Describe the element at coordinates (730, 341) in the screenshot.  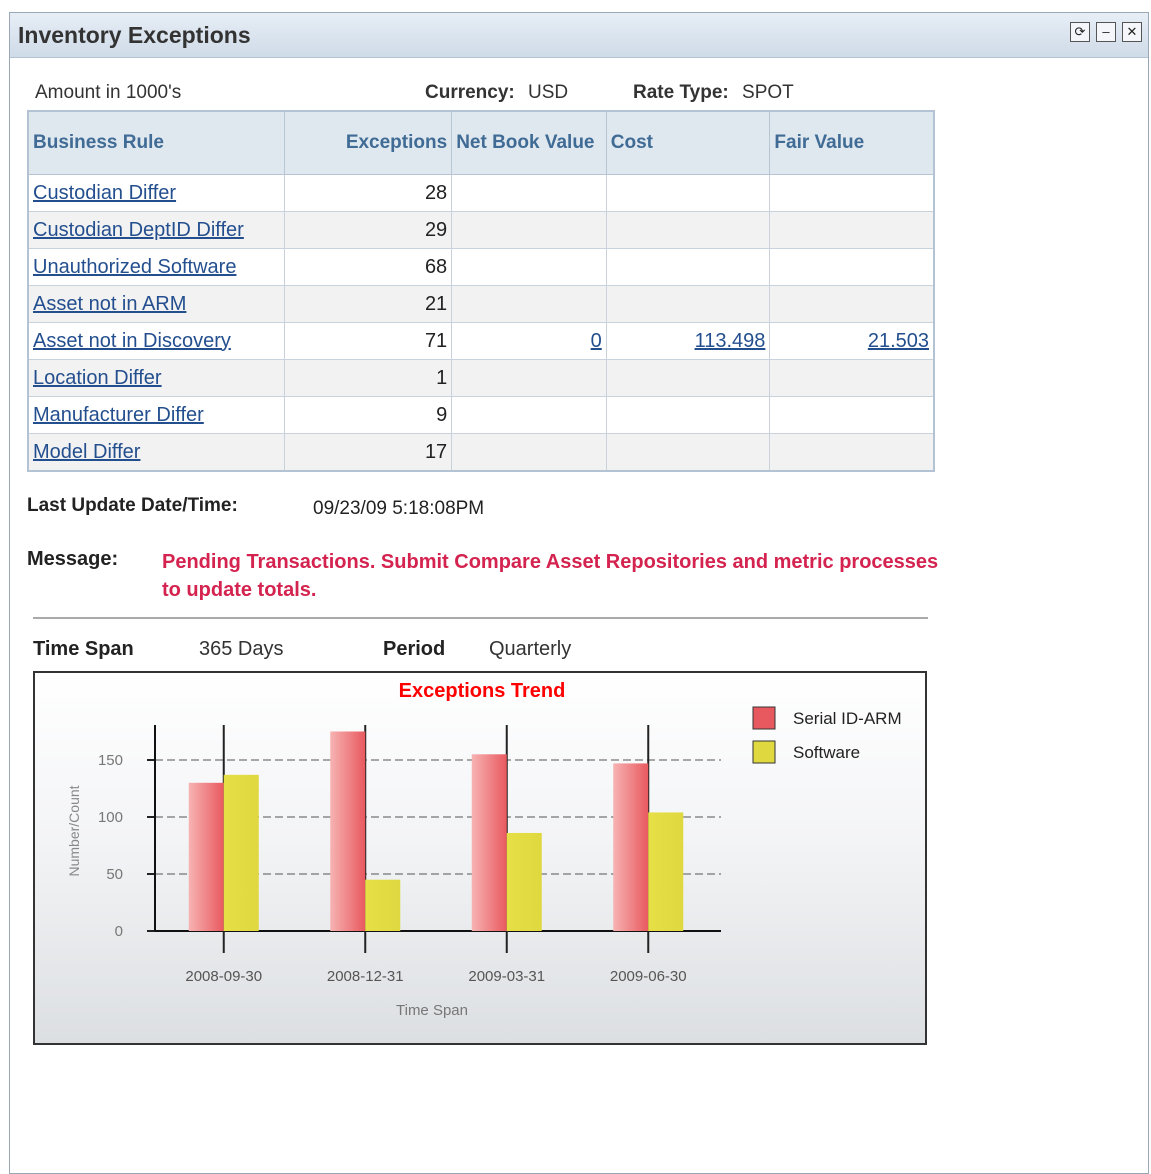
I see `cost-link: 113.498` at that location.